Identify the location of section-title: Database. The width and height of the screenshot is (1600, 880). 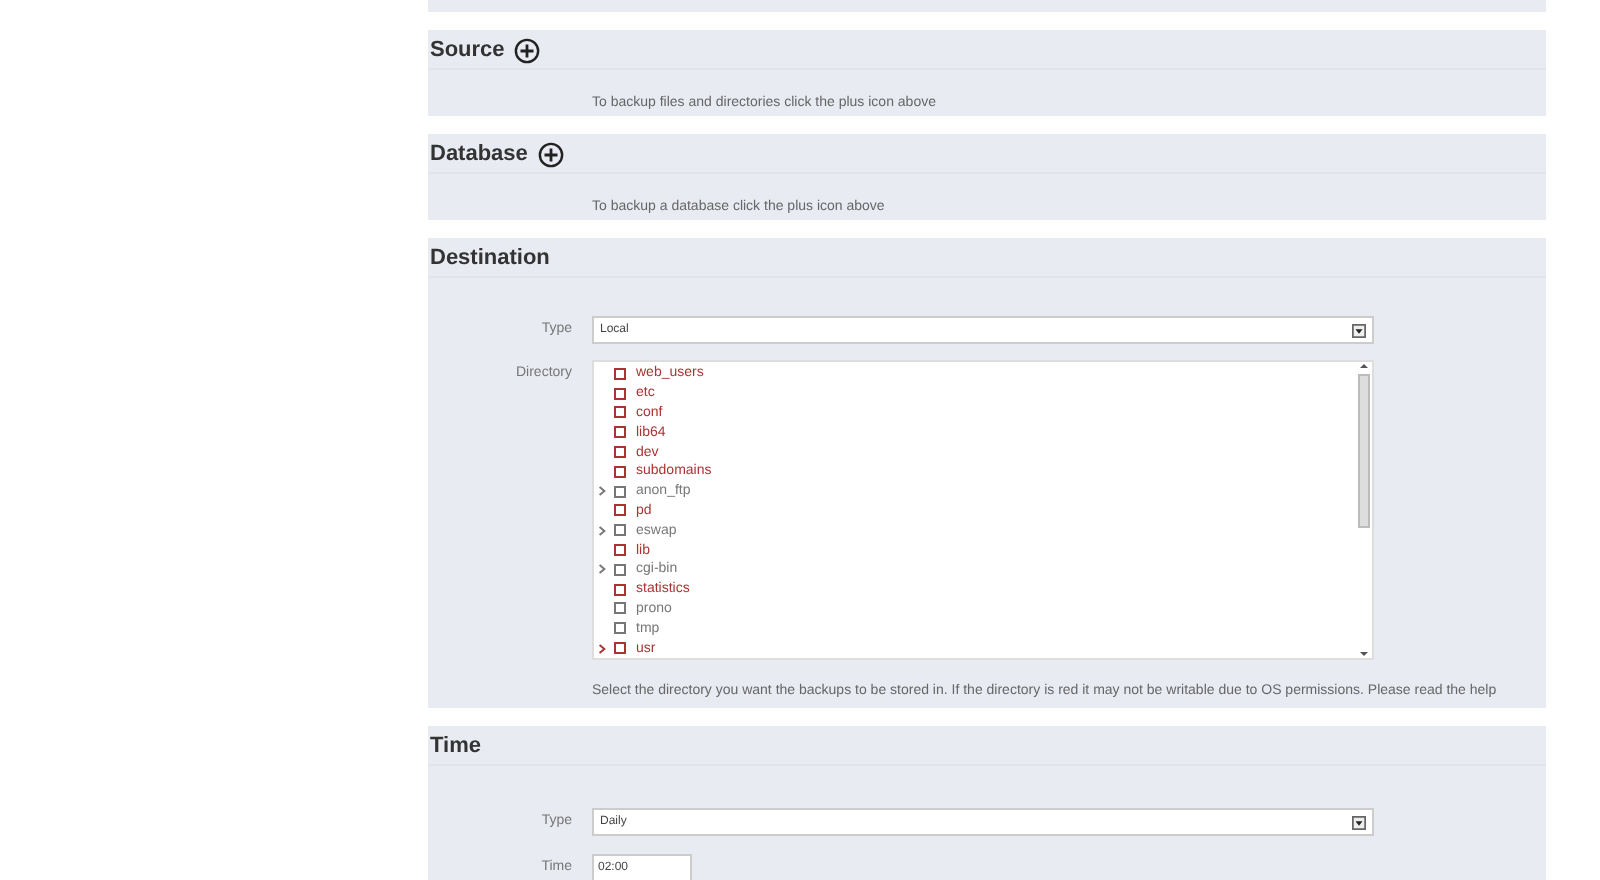
(479, 155).